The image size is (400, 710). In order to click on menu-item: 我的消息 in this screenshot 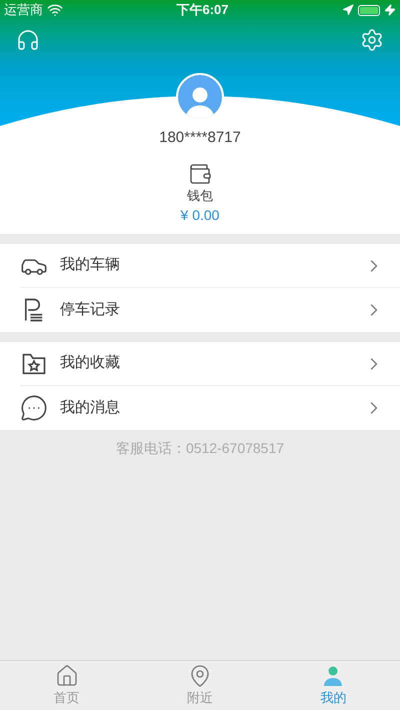, I will do `click(210, 408)`.